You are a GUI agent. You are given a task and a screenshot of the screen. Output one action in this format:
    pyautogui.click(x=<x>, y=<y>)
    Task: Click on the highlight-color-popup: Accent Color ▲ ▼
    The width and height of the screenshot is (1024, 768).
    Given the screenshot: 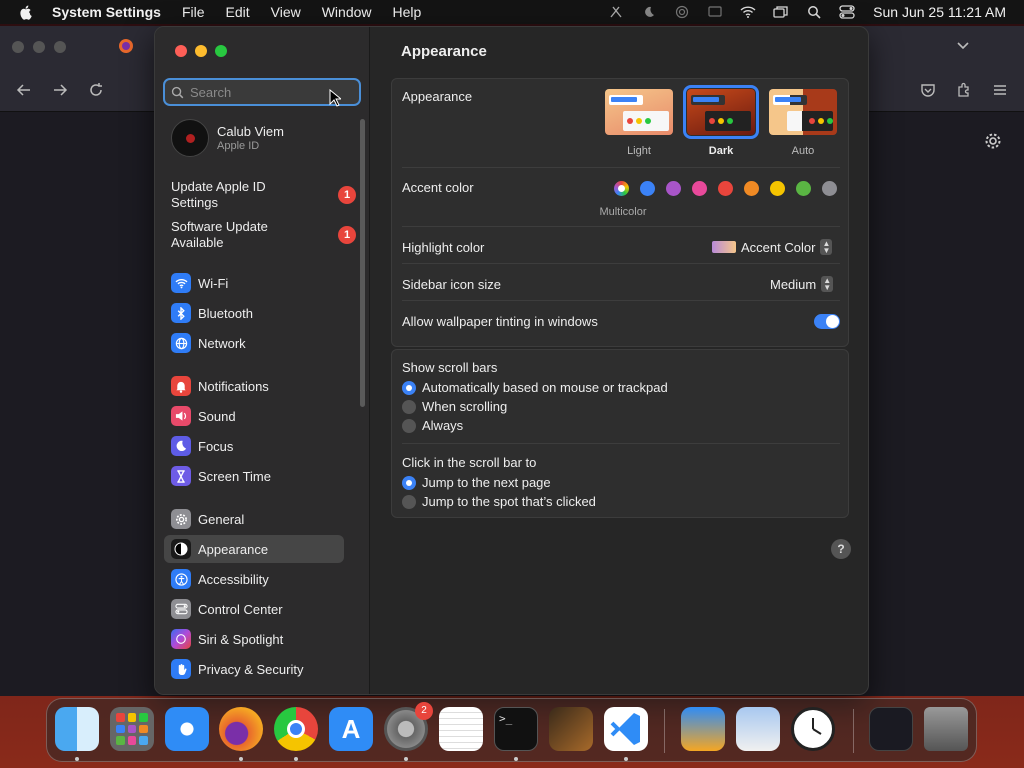 What is the action you would take?
    pyautogui.click(x=772, y=247)
    